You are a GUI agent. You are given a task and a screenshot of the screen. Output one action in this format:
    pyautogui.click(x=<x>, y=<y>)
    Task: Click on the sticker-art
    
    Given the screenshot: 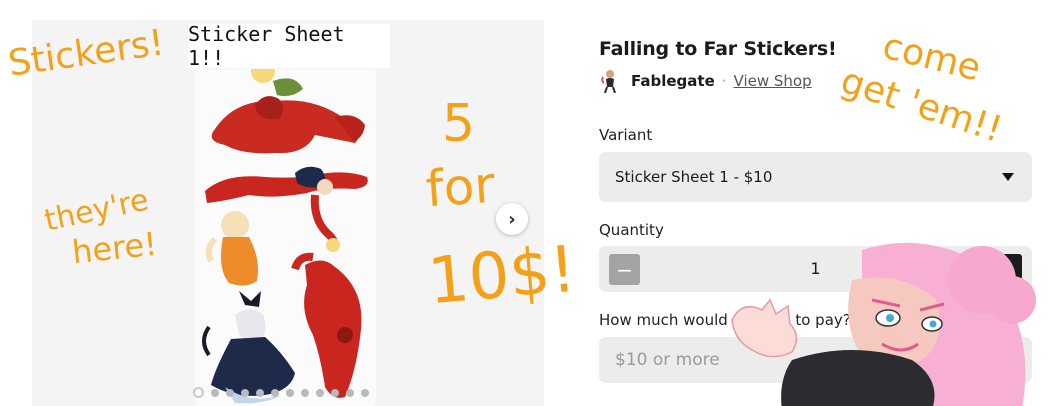 What is the action you would take?
    pyautogui.click(x=285, y=236)
    